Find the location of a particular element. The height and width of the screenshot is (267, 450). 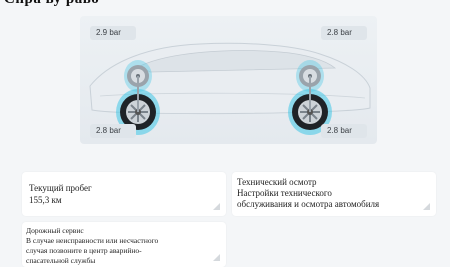

maintenance-line-2: обслуживания и осмотра автомобиля is located at coordinates (308, 204).